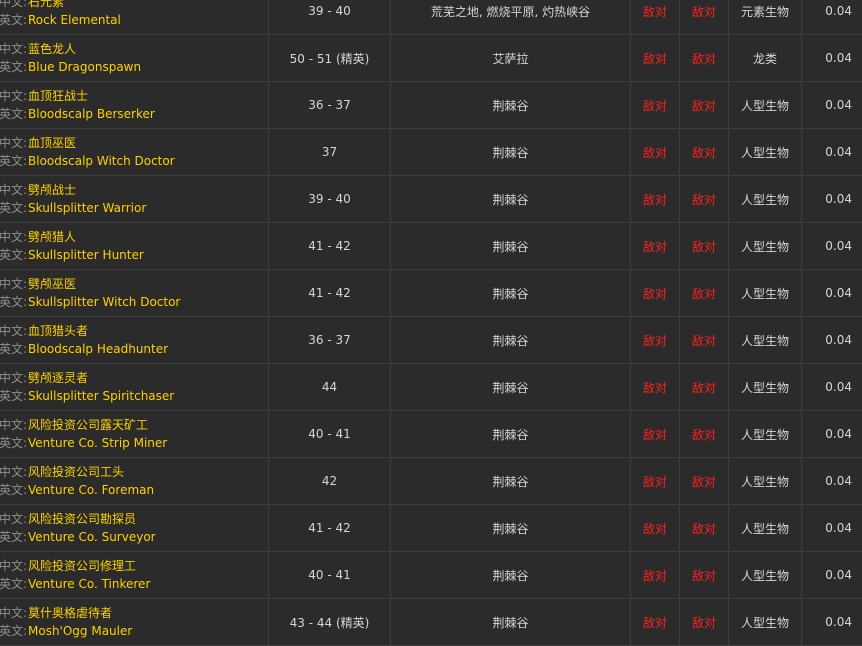  Describe the element at coordinates (91, 490) in the screenshot. I see `npc-en-name-link: Venture Co. Foreman` at that location.